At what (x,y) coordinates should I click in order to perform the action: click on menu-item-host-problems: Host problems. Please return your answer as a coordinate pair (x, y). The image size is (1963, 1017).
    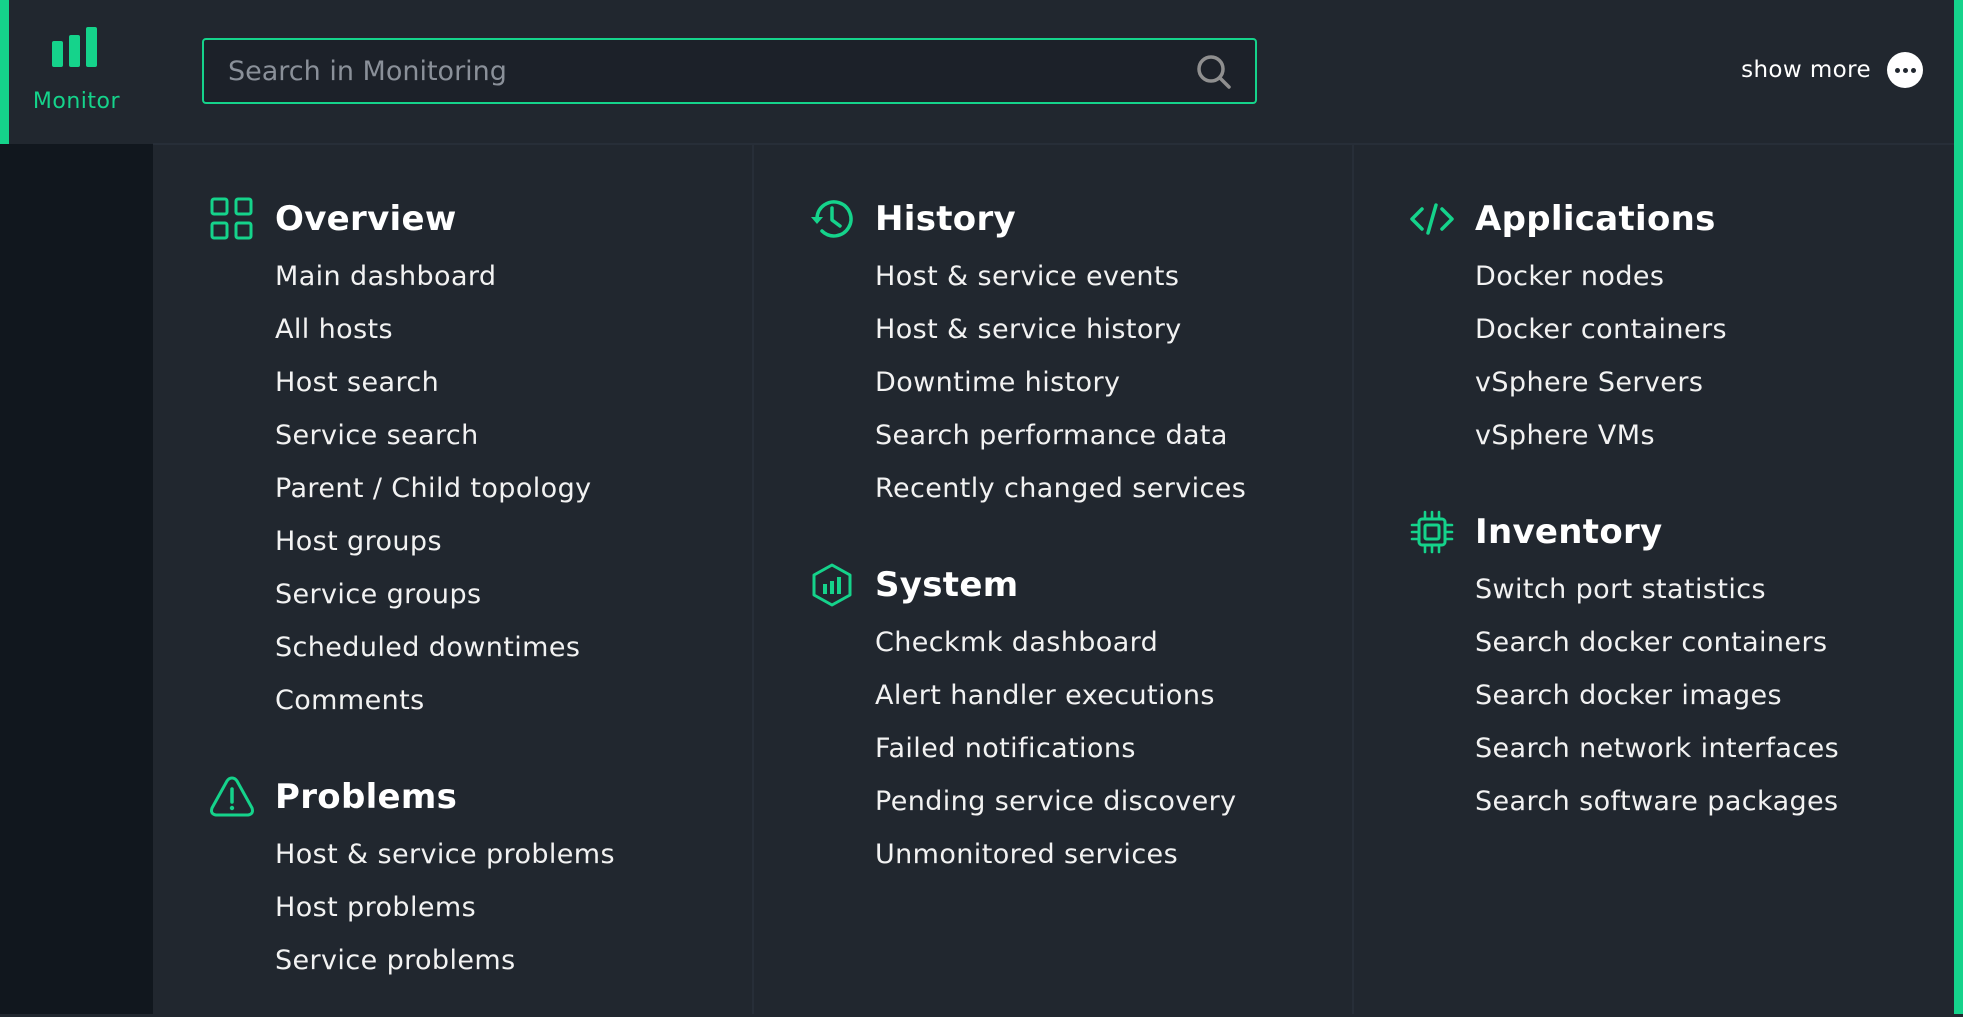
    Looking at the image, I should click on (486, 907).